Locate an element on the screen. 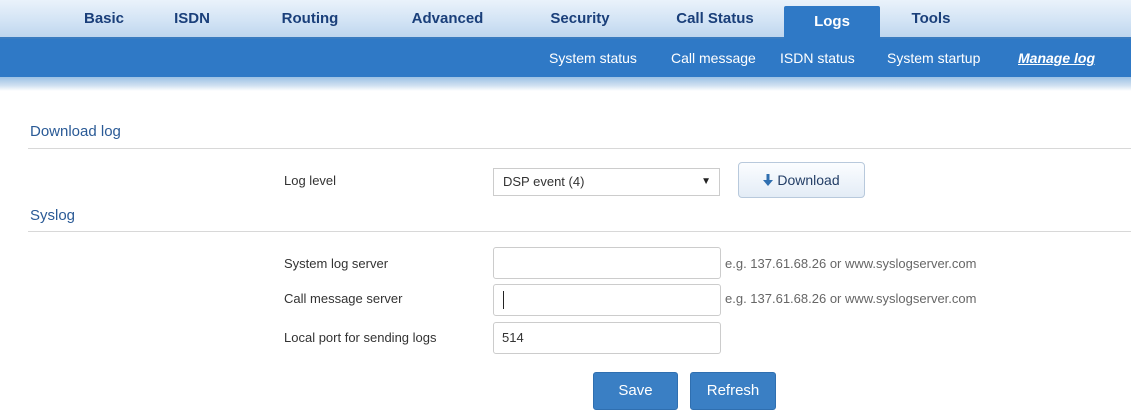 The image size is (1131, 418). tab-routing: Routing is located at coordinates (310, 18).